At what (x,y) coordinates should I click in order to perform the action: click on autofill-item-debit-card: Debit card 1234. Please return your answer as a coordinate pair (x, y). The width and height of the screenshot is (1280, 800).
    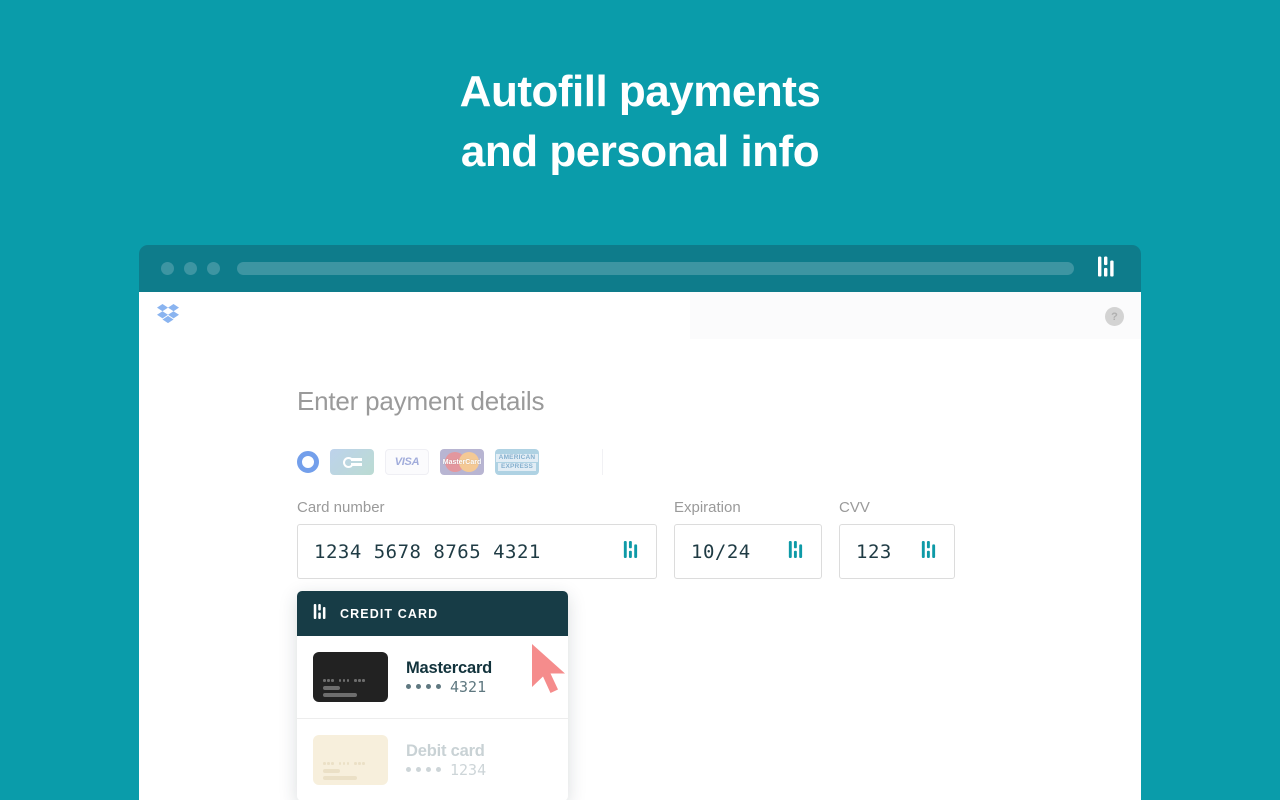
    Looking at the image, I should click on (432, 759).